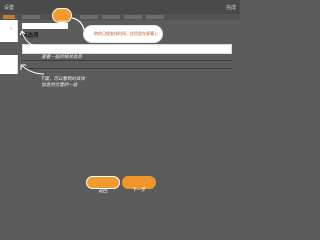  Describe the element at coordinates (139, 190) in the screenshot. I see `next-button-label: 下一步` at that location.